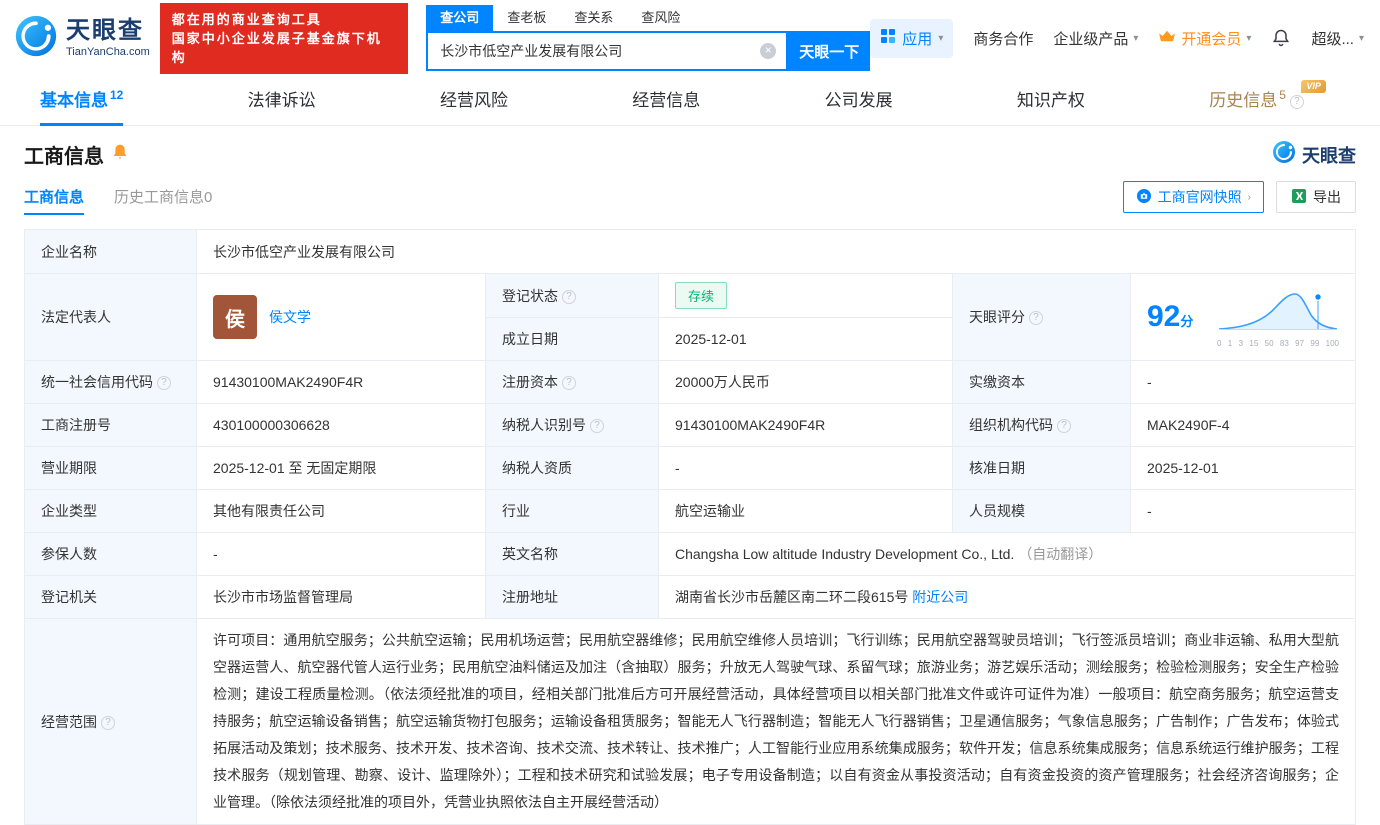  I want to click on approve-date-value: 2025-12-01, so click(1243, 468).